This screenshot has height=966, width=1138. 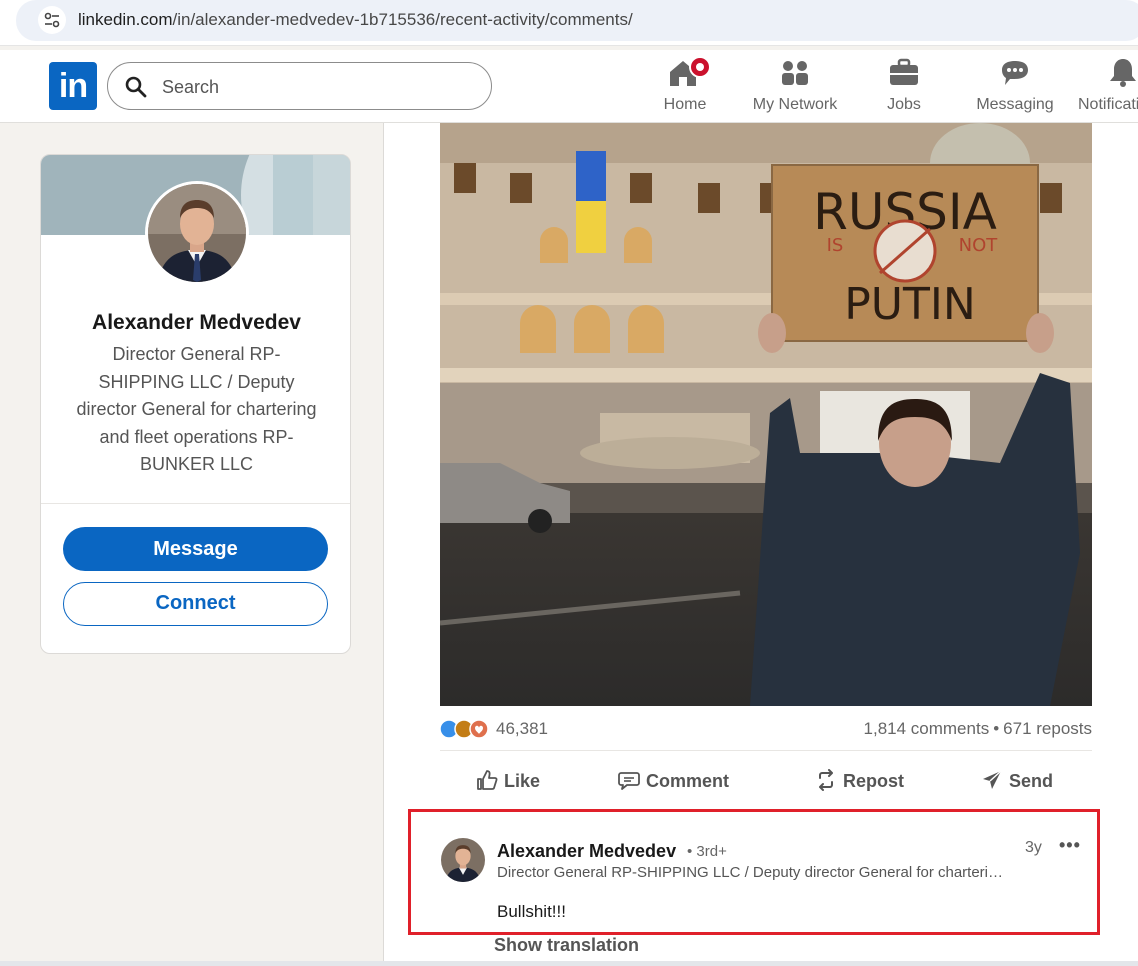 What do you see at coordinates (927, 728) in the screenshot?
I see `comments-count: 1,814 comments` at bounding box center [927, 728].